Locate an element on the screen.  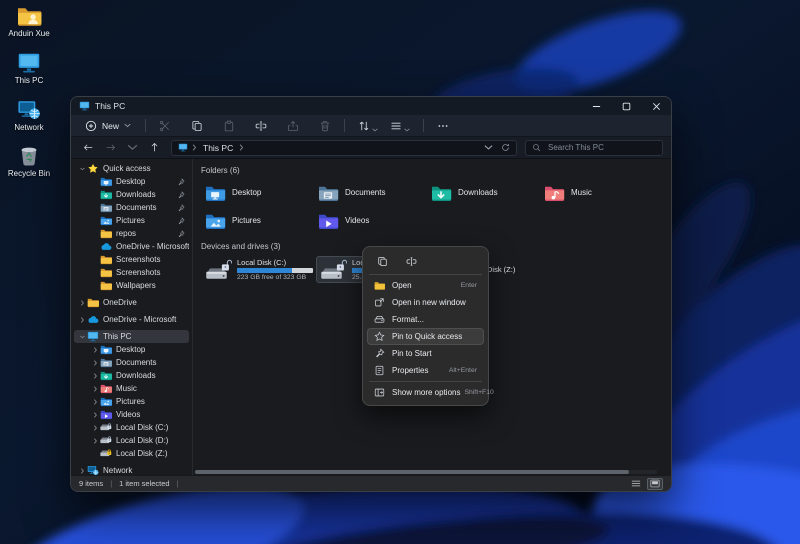
folder-tile-label: Downloads is located at coordinates (478, 192).